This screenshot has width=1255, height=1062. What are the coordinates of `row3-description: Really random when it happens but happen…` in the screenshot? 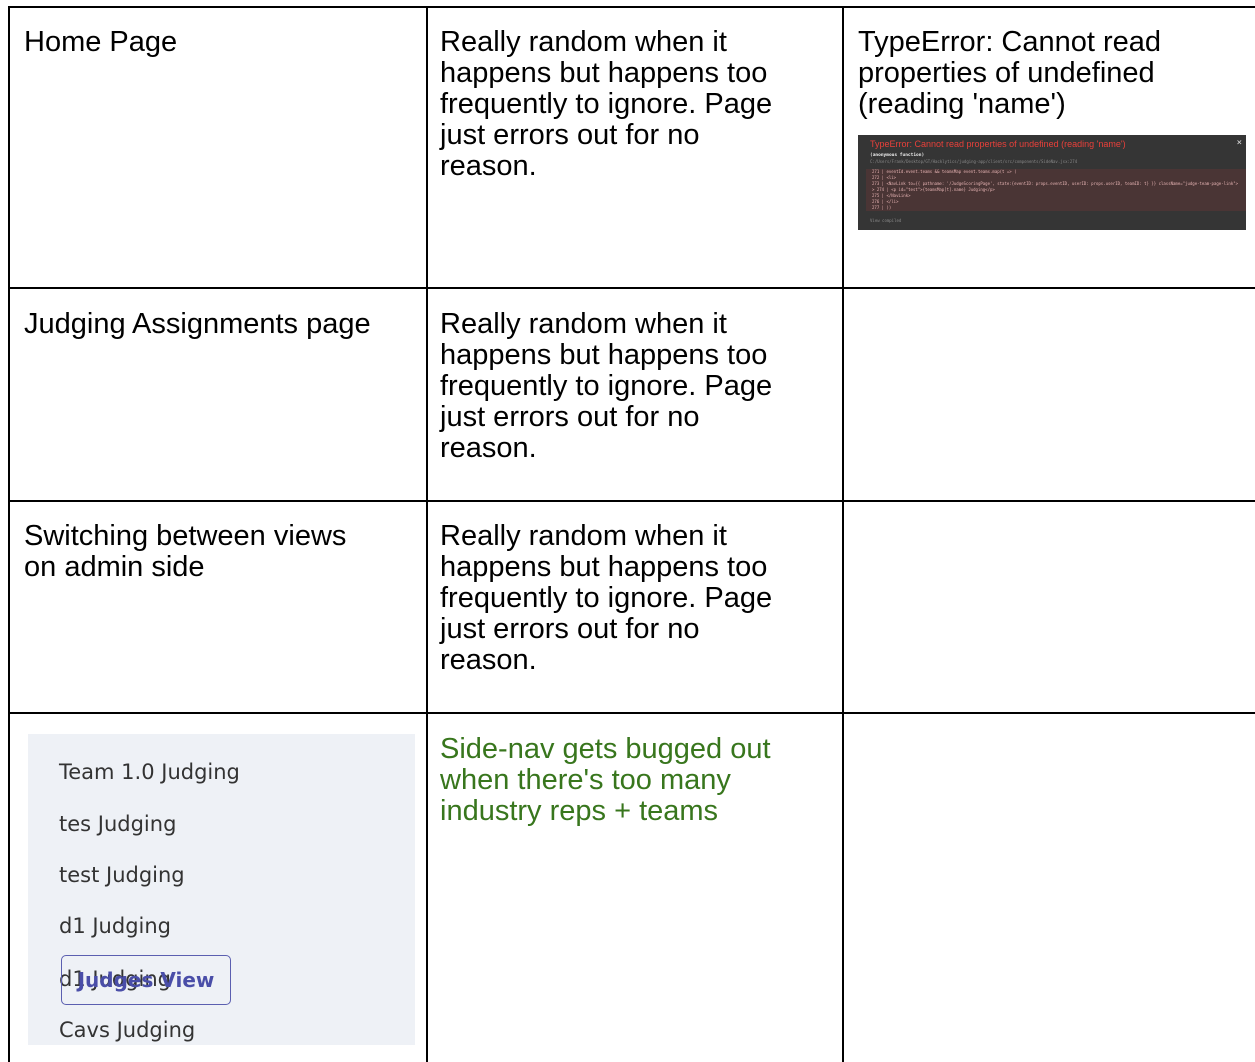 It's located at (606, 598).